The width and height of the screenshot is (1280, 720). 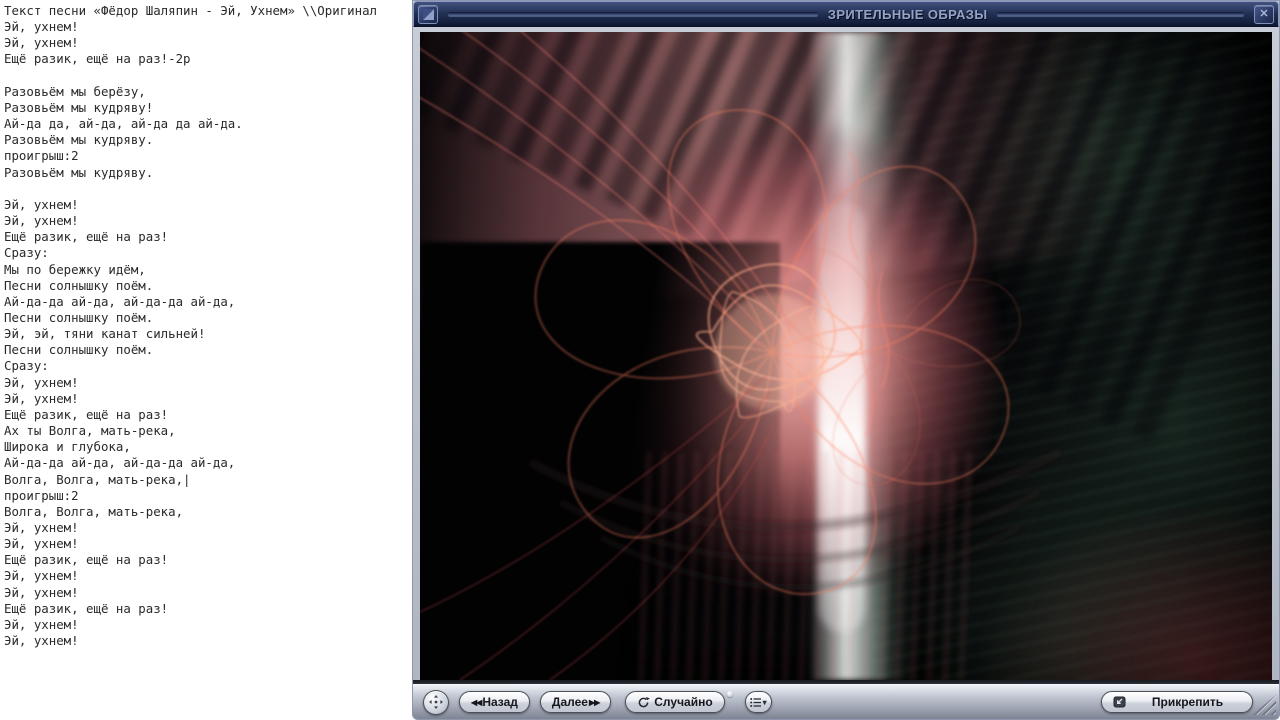 What do you see at coordinates (764, 702) in the screenshot?
I see `chevron-down-icon: ▾` at bounding box center [764, 702].